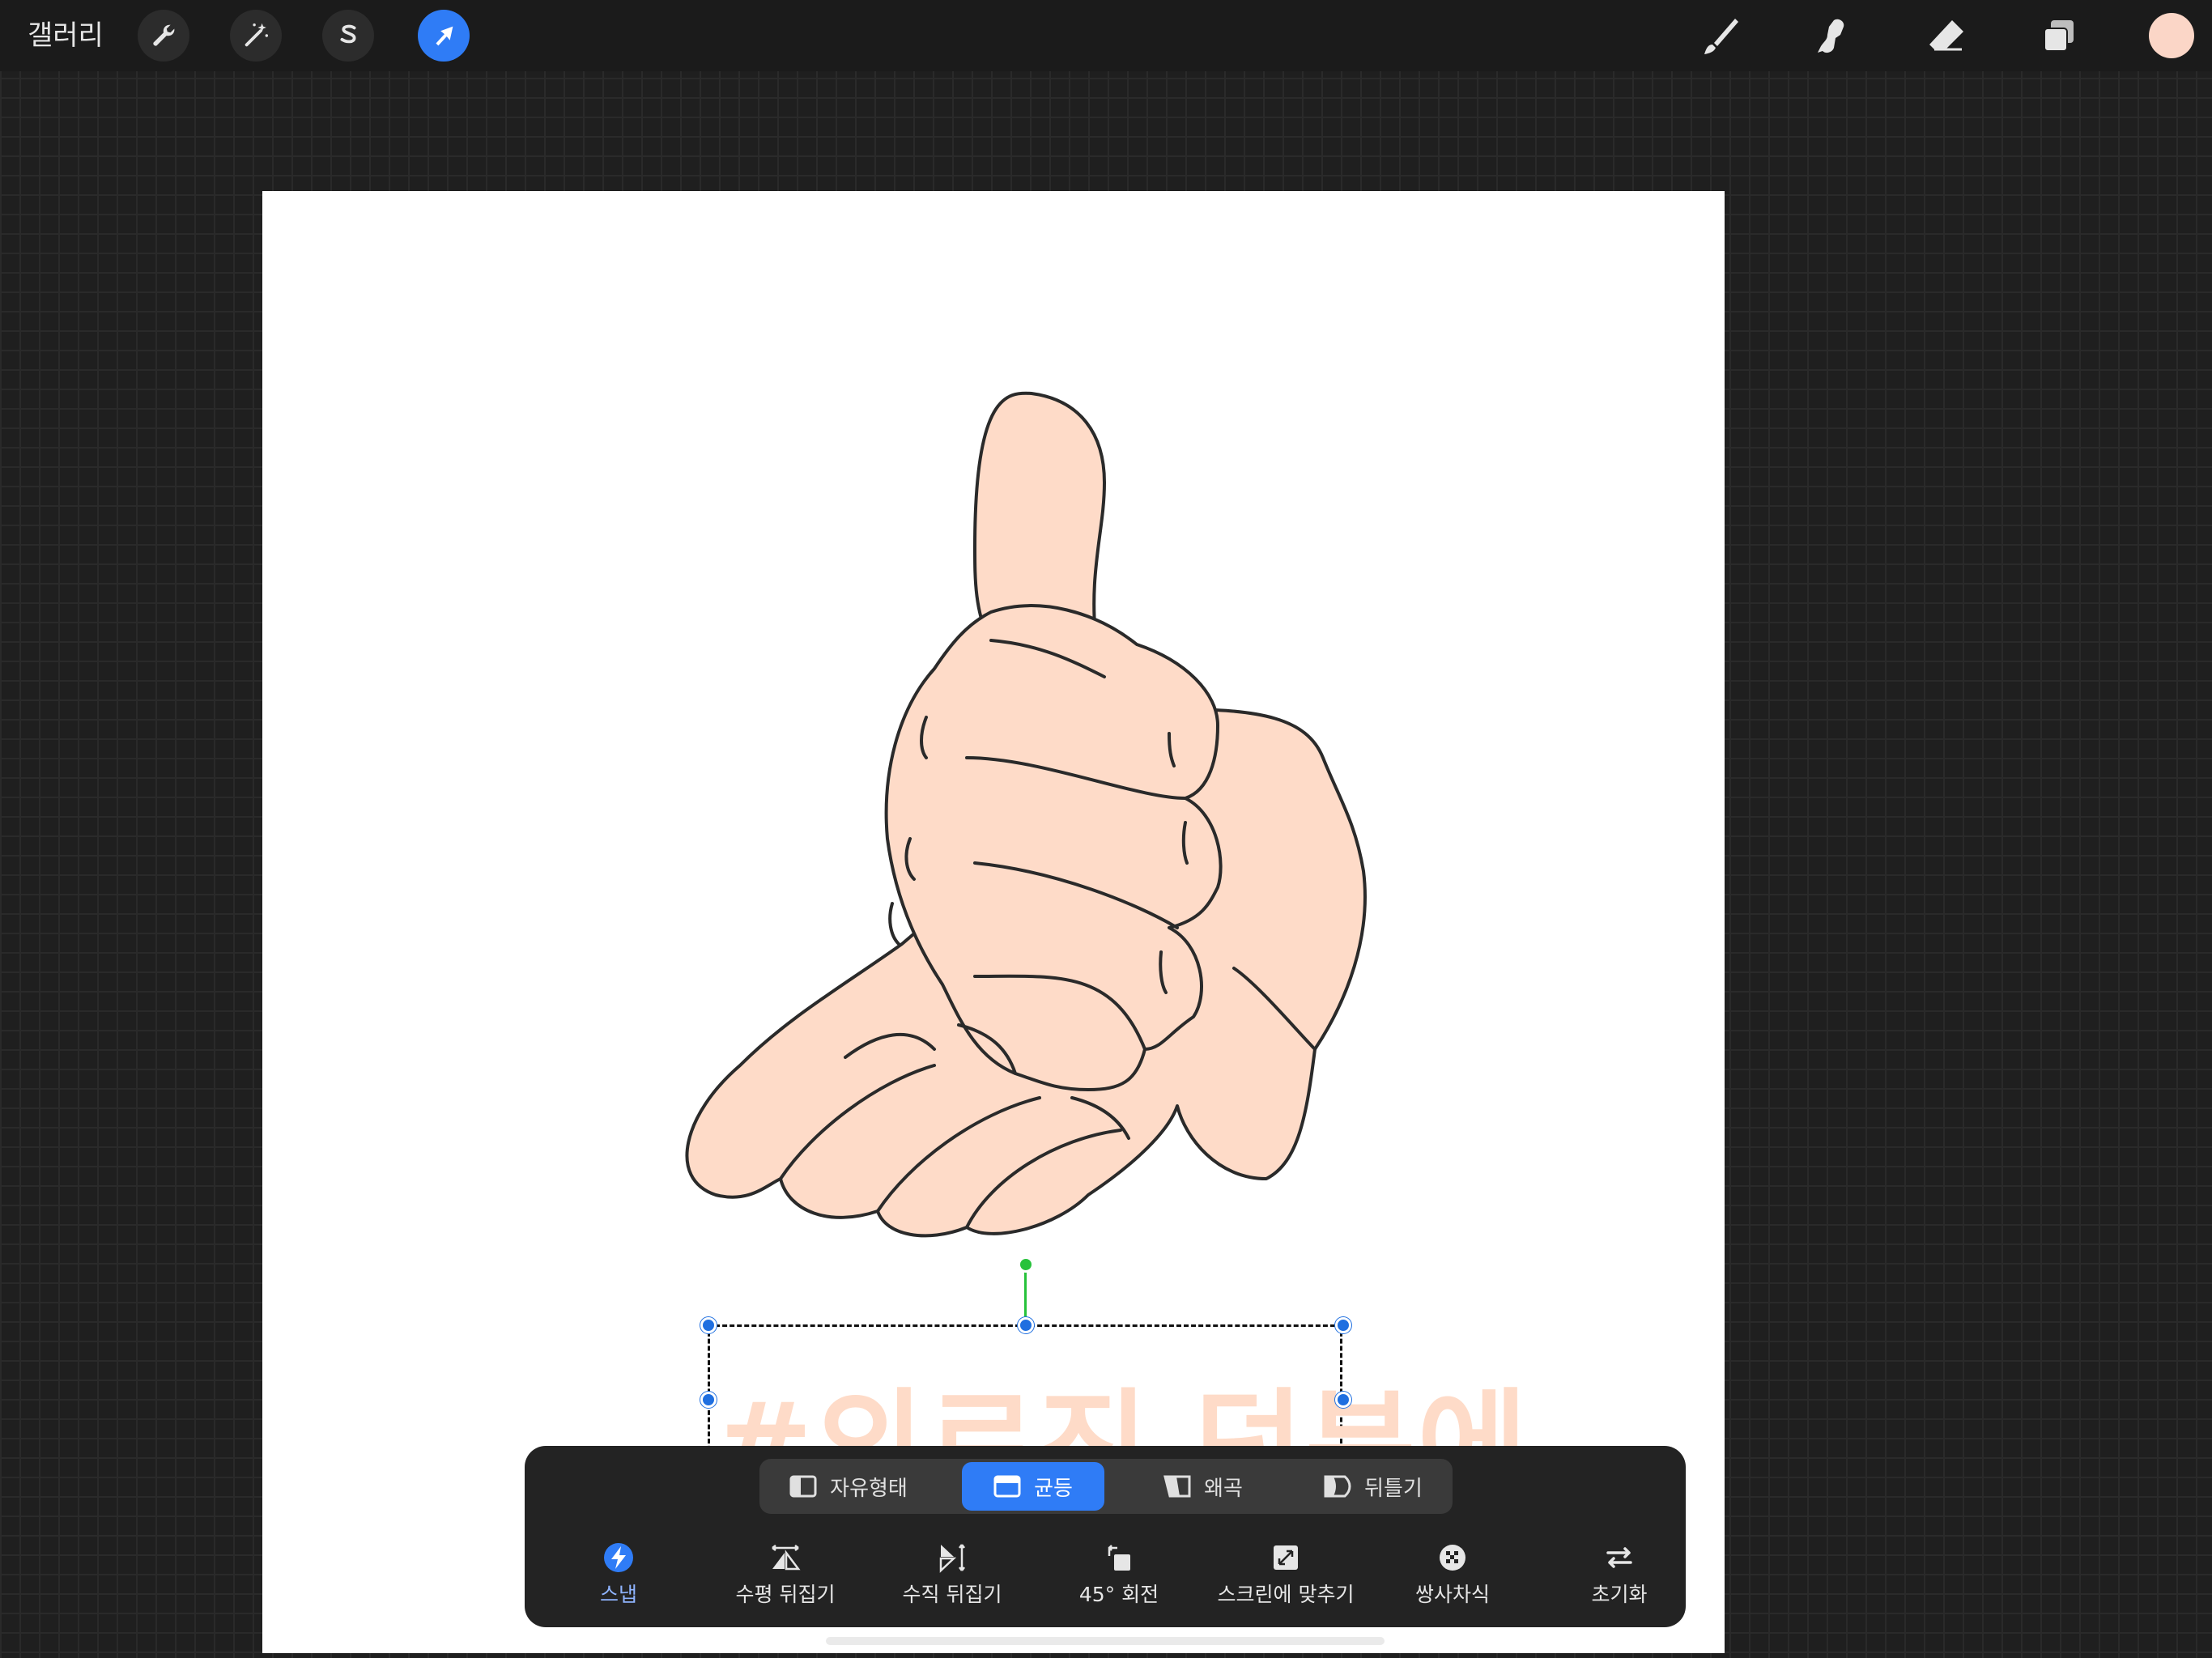 The width and height of the screenshot is (2212, 1658). I want to click on edge-handle-top, so click(1026, 1325).